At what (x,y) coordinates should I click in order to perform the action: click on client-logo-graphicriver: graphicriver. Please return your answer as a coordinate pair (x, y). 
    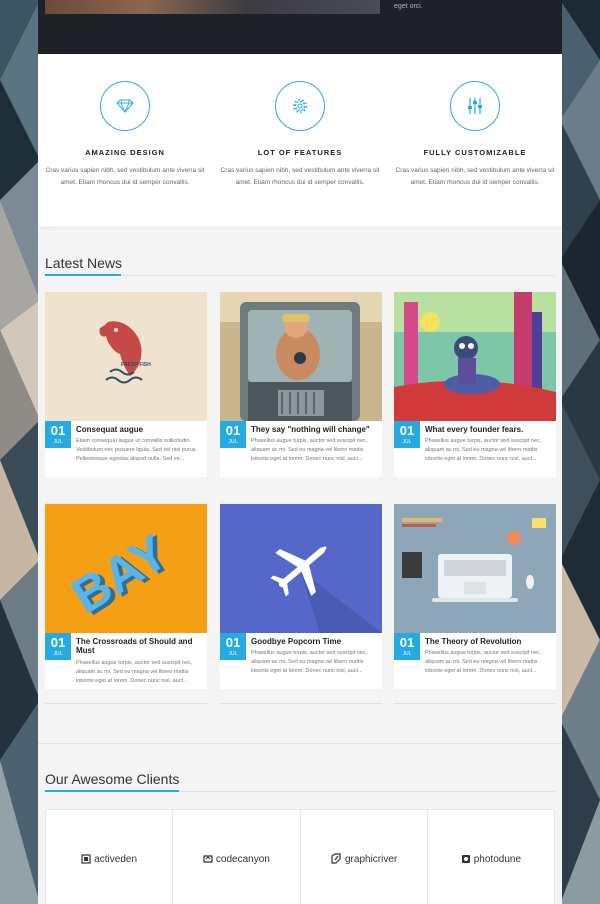
    Looking at the image, I should click on (364, 857).